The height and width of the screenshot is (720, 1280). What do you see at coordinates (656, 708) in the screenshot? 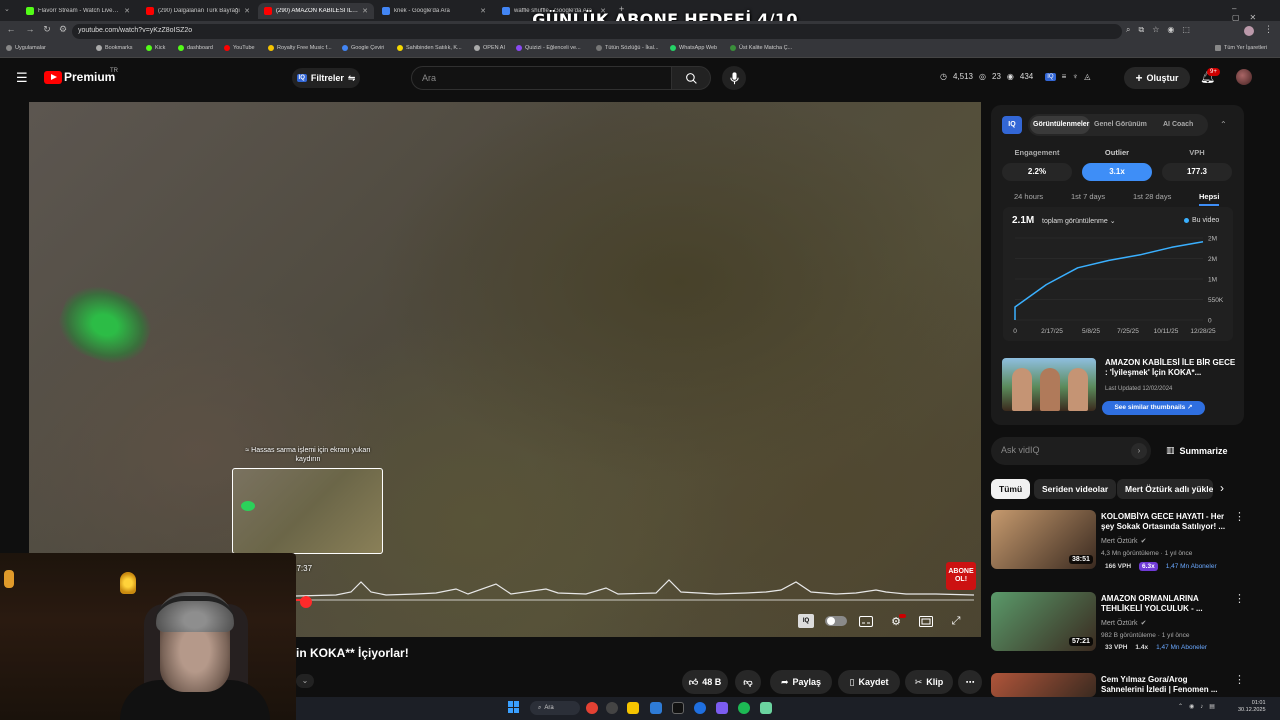
I see `app-taskbar-icon` at bounding box center [656, 708].